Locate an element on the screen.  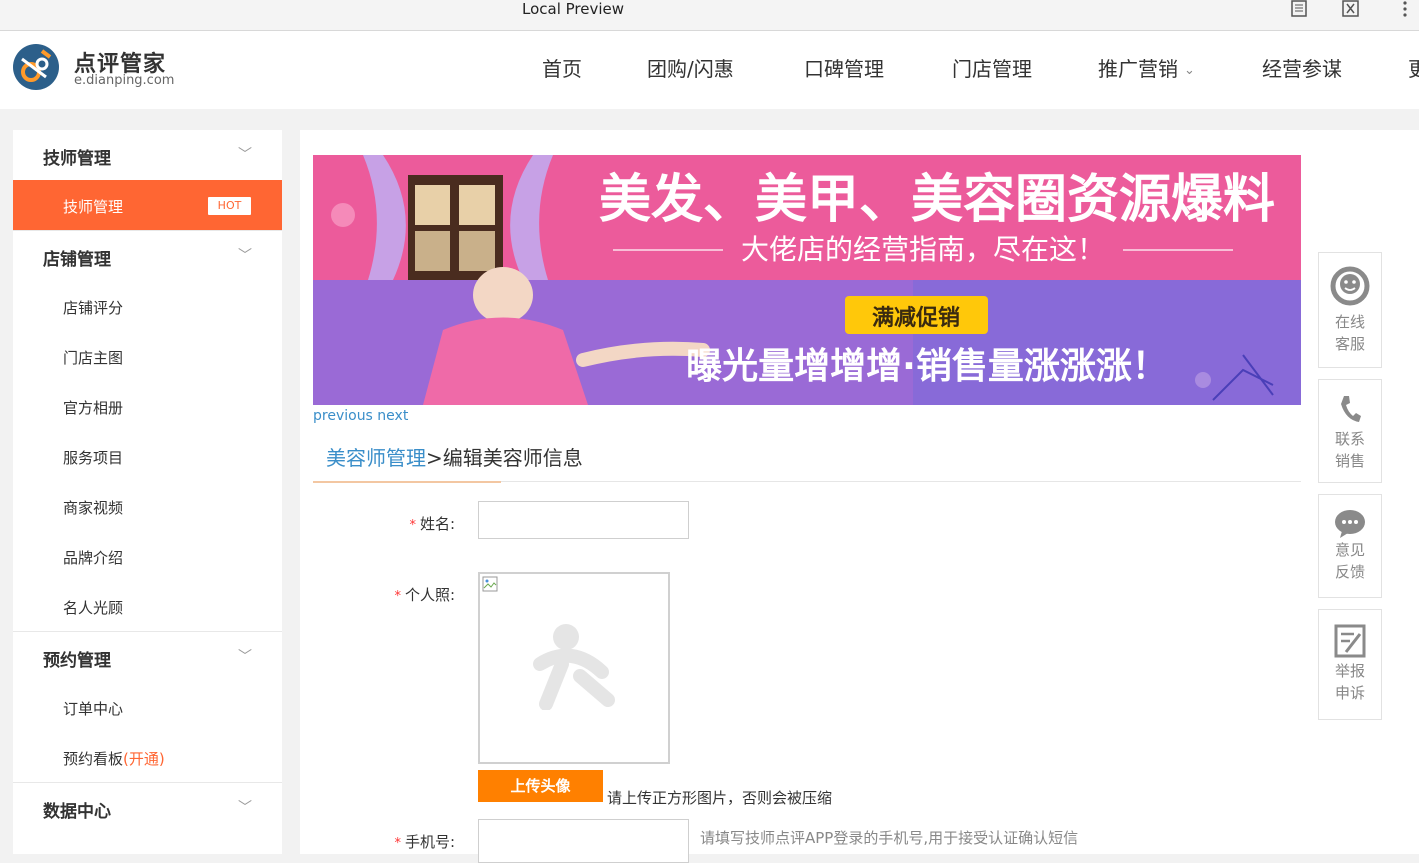
sidebar-item-label: 商家视频 is located at coordinates (93, 508).